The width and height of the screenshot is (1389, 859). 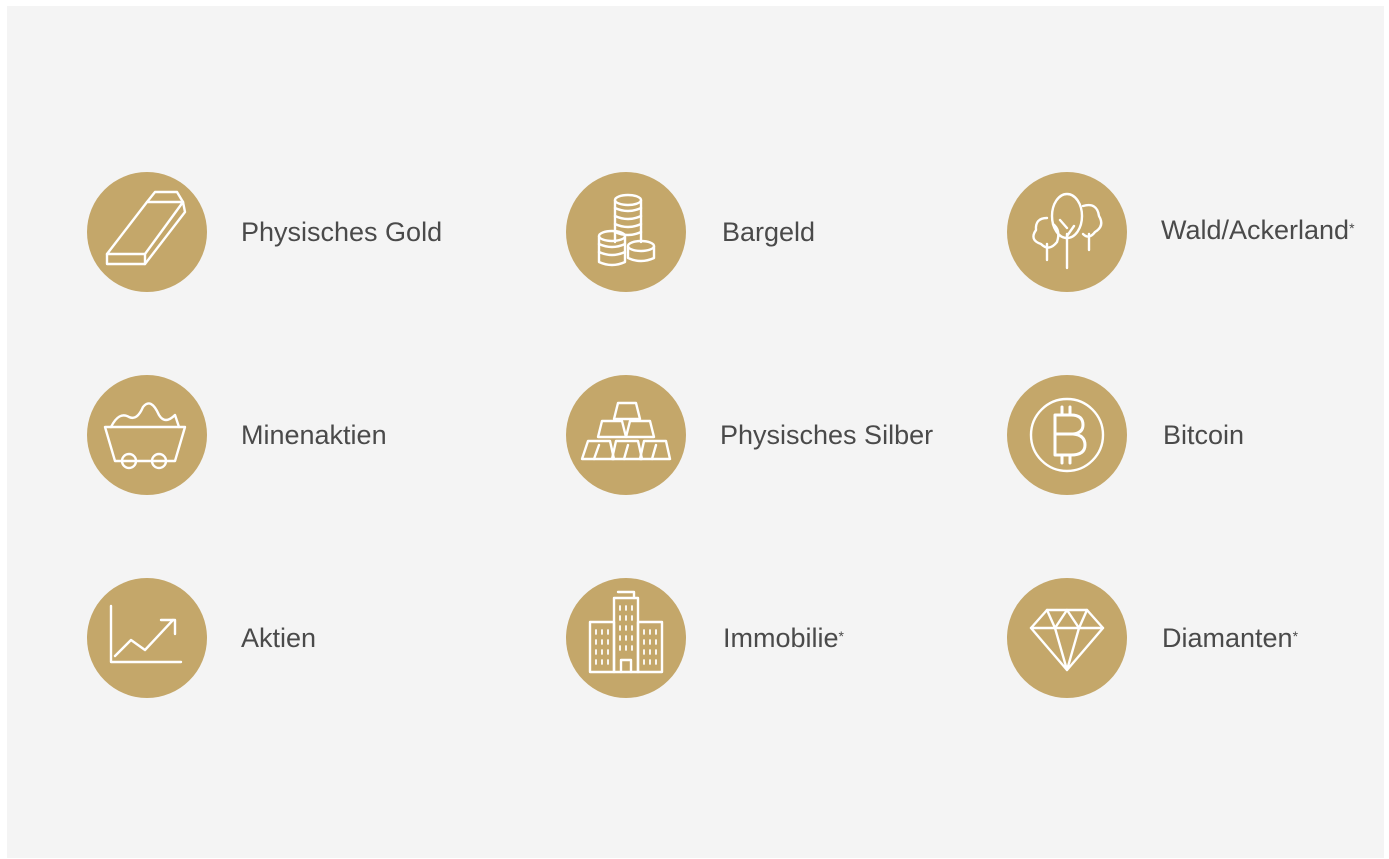 What do you see at coordinates (1230, 638) in the screenshot?
I see `asset-label: Diamanten*` at bounding box center [1230, 638].